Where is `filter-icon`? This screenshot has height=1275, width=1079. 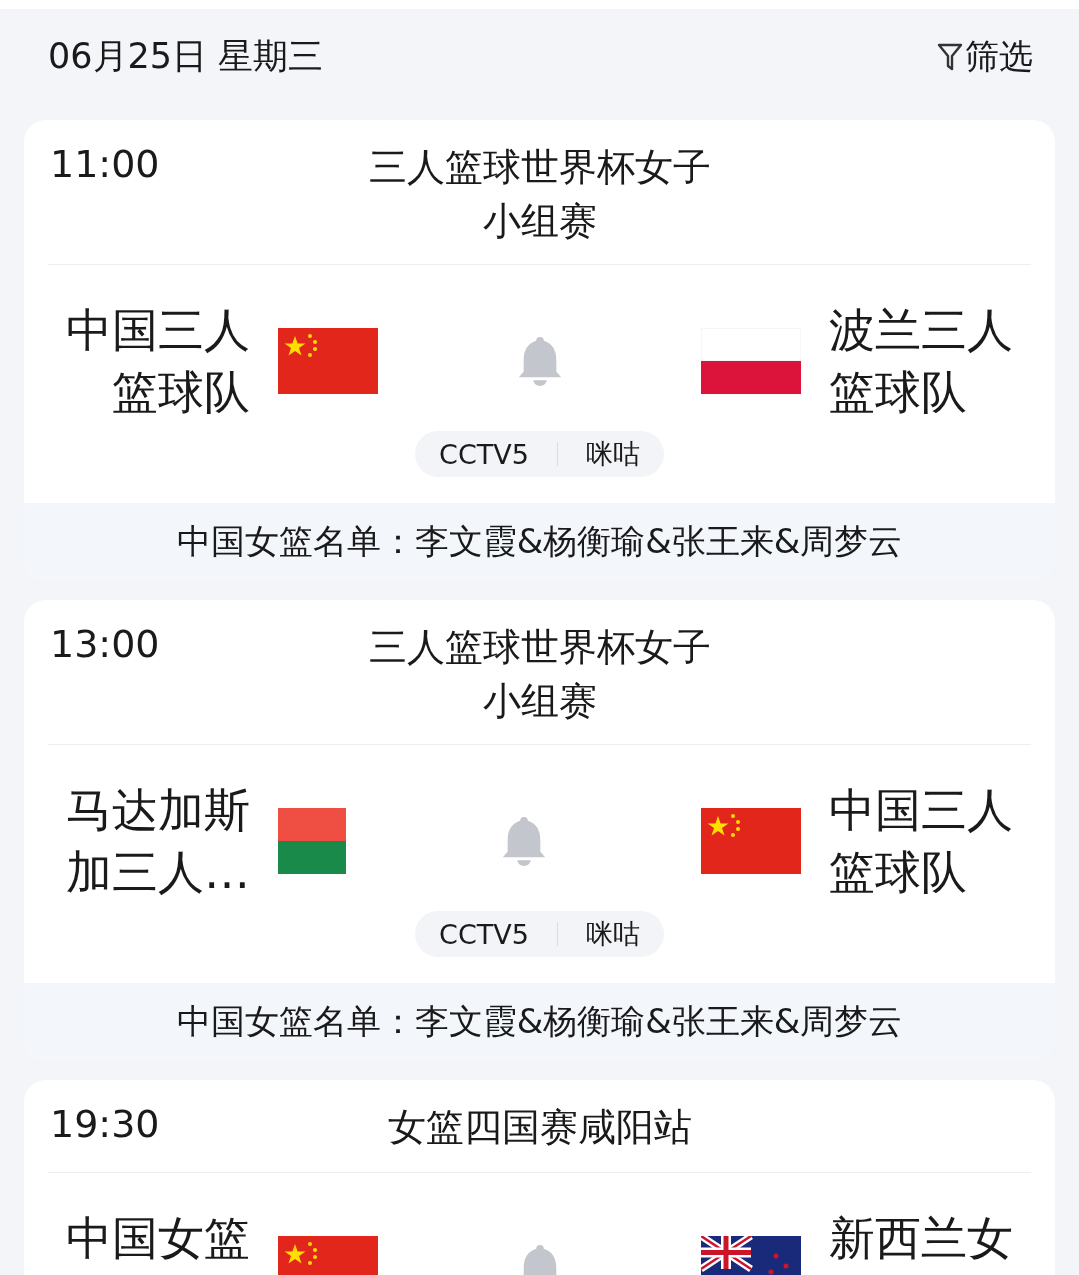
filter-icon is located at coordinates (950, 56).